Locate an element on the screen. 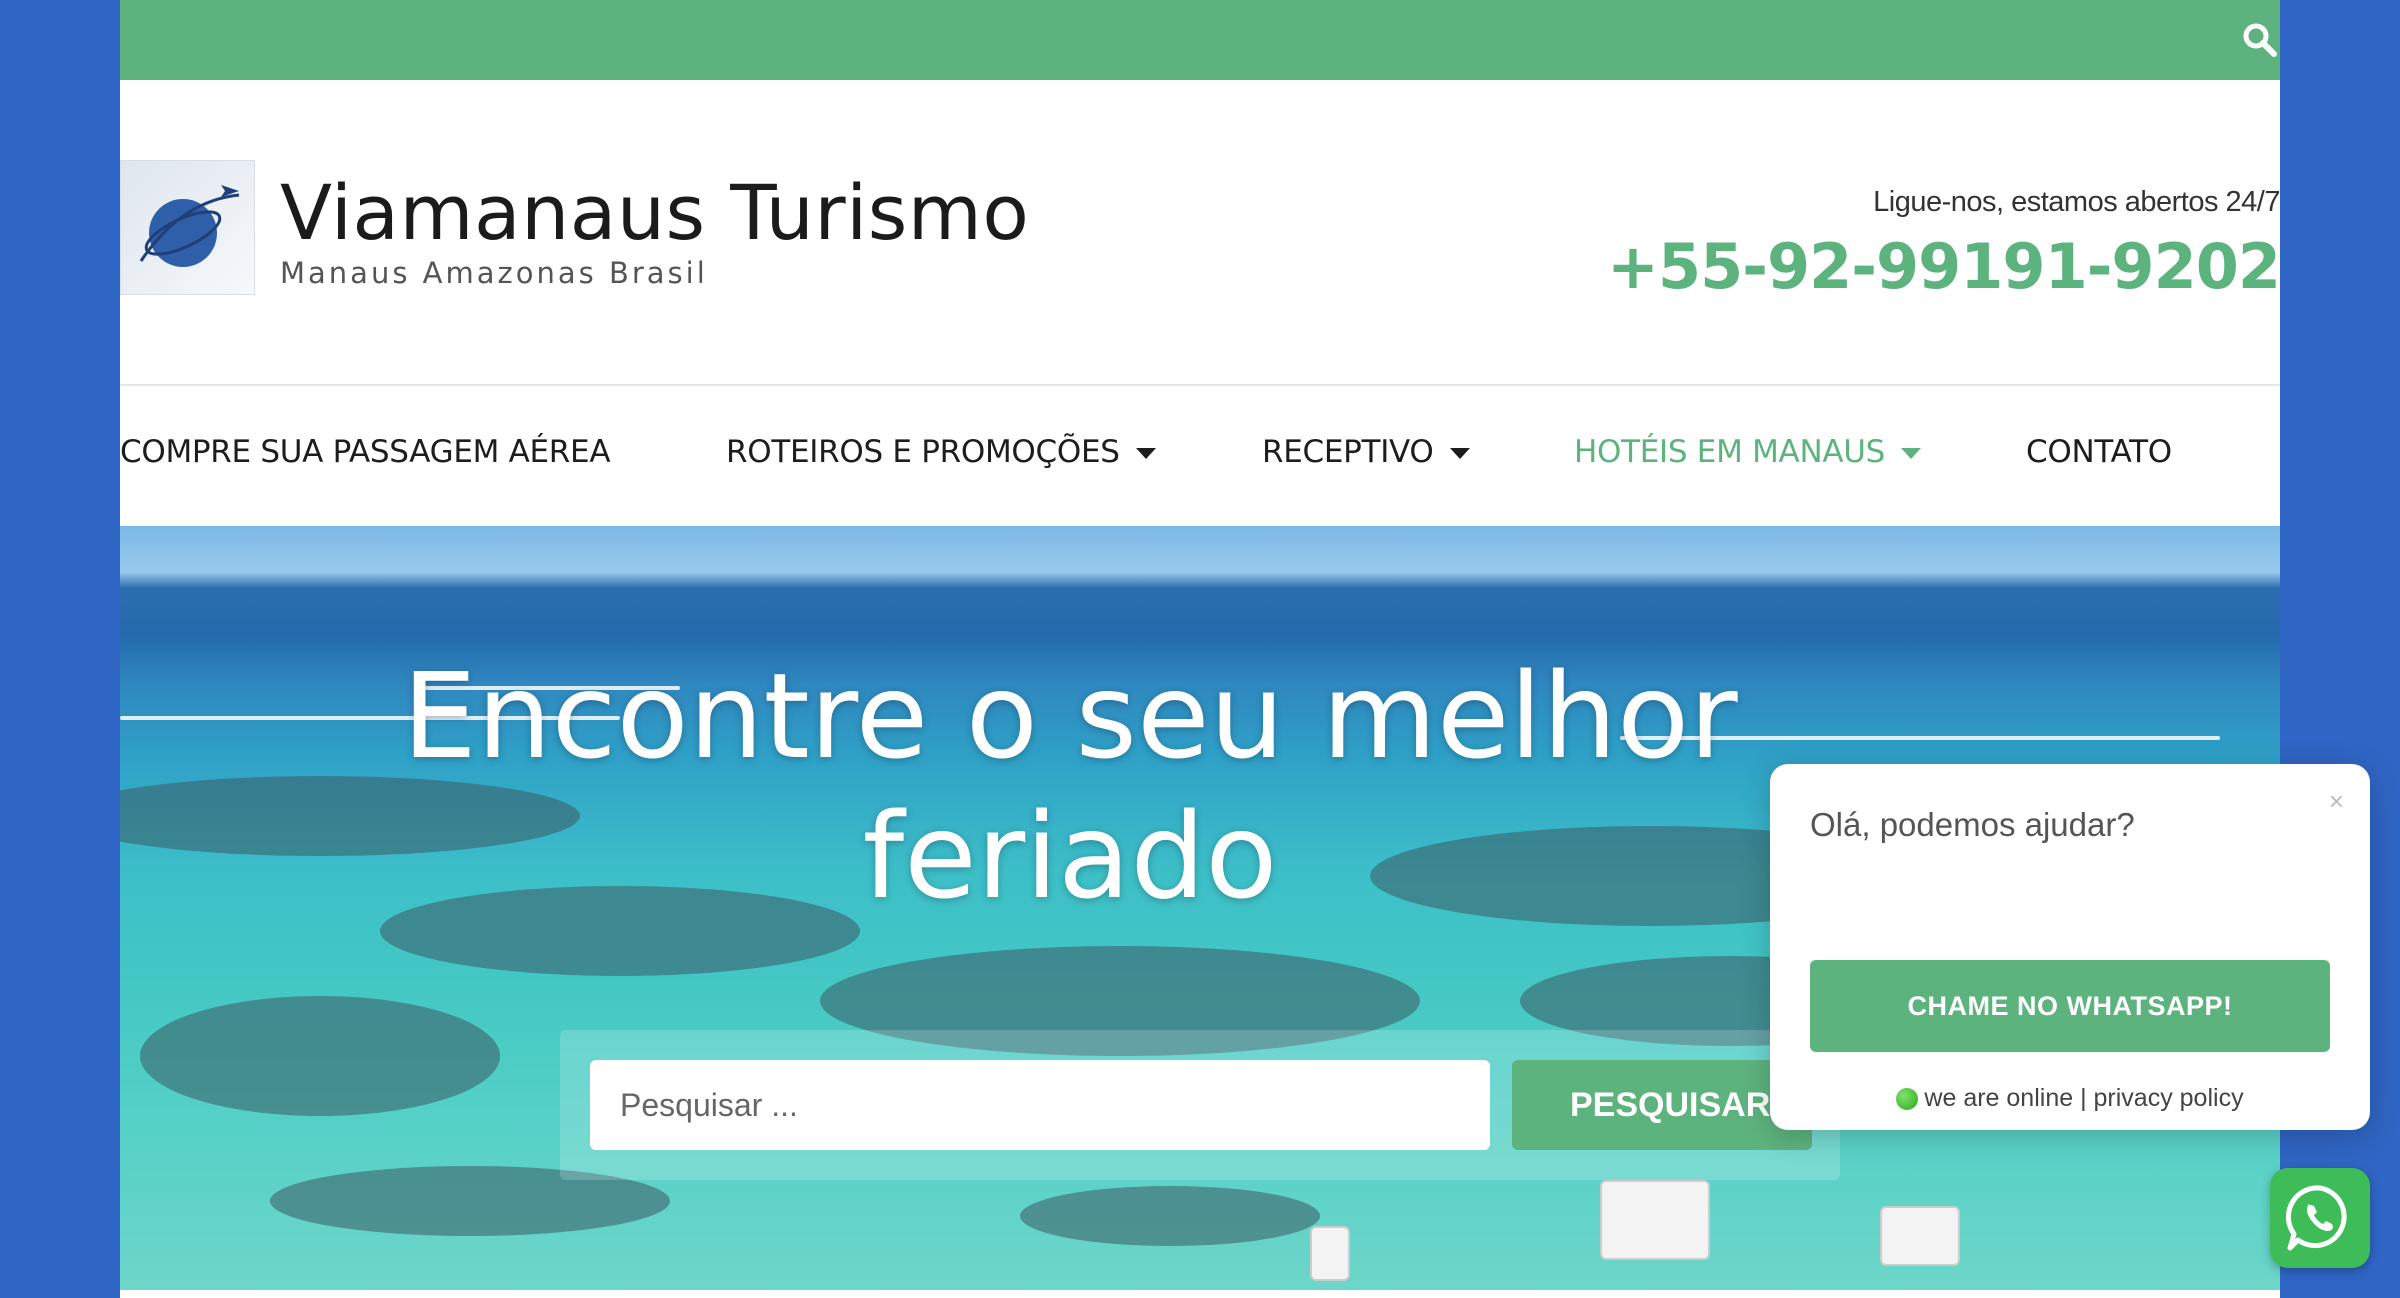 This screenshot has height=1298, width=2400. nav-item-hoteis: HOTÉIS EM MANAUS is located at coordinates (1748, 452).